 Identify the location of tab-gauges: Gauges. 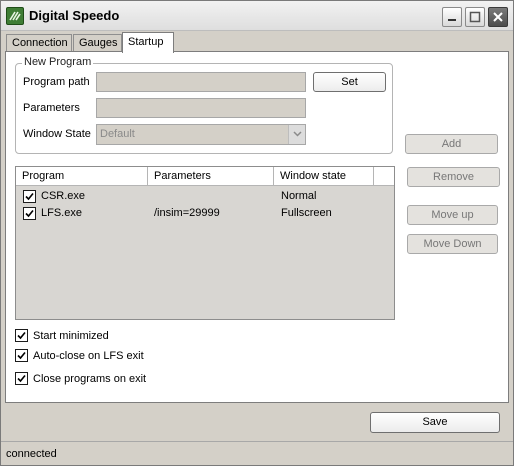
(97, 43).